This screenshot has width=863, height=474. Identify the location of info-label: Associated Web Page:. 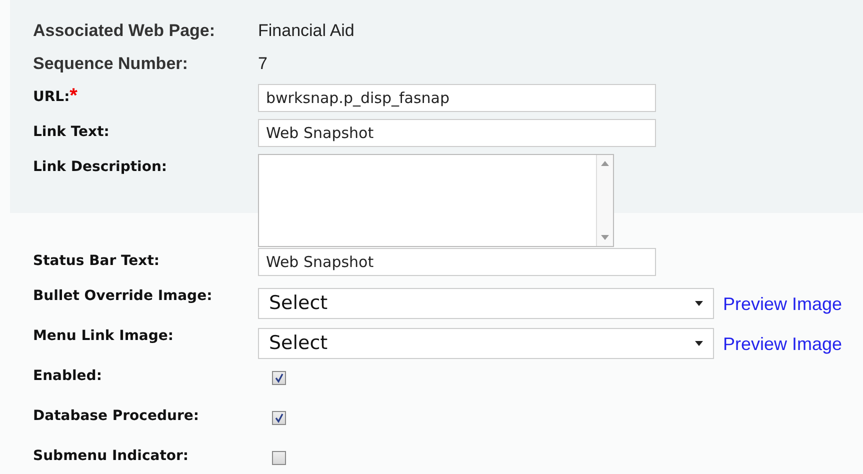
(124, 31).